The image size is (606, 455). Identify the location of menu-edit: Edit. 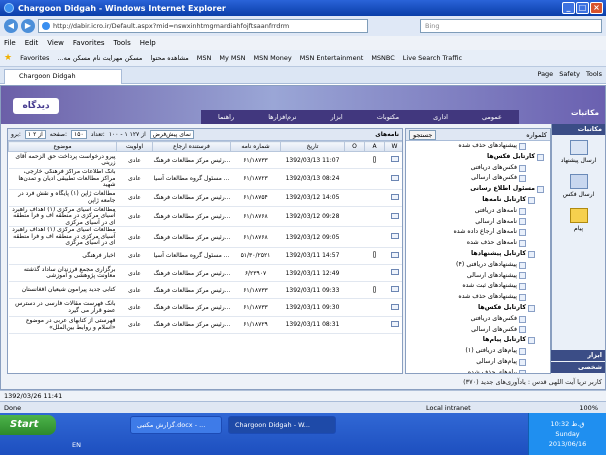
(32, 43).